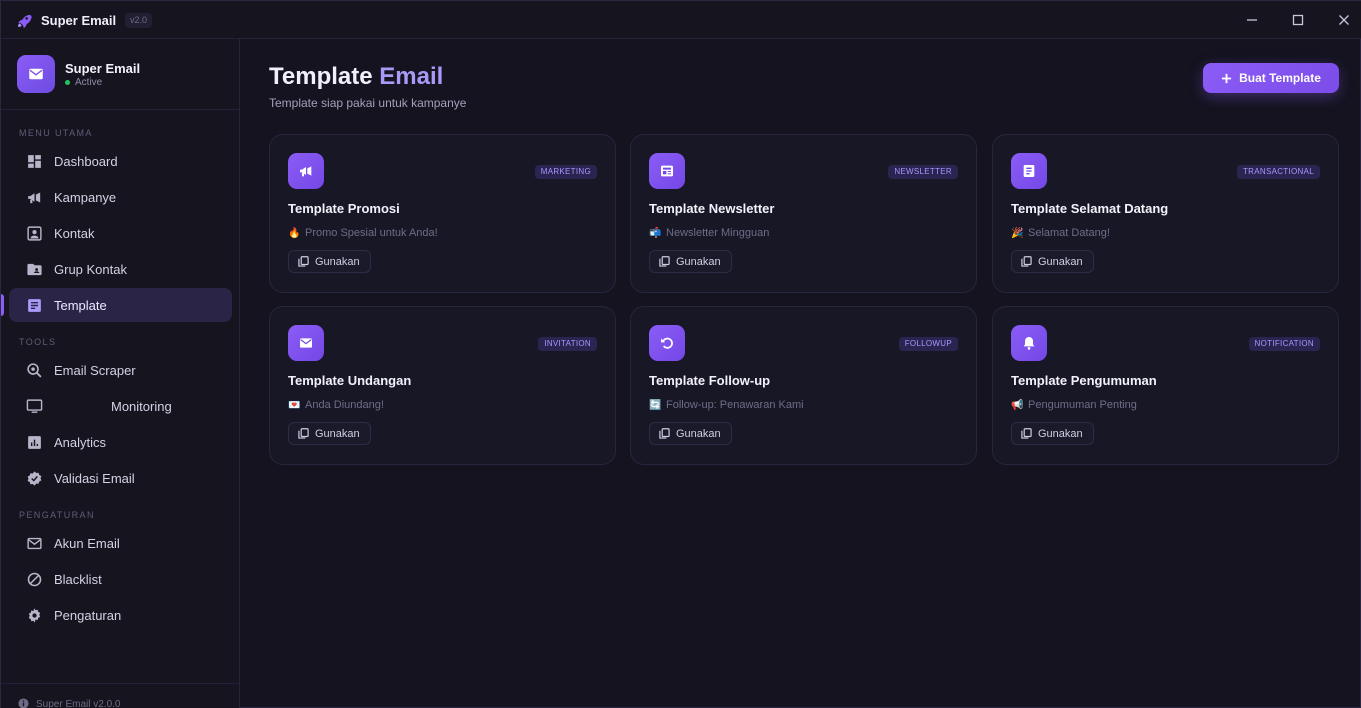 The height and width of the screenshot is (708, 1361). What do you see at coordinates (712, 208) in the screenshot?
I see `template-title: Template Newsletter` at bounding box center [712, 208].